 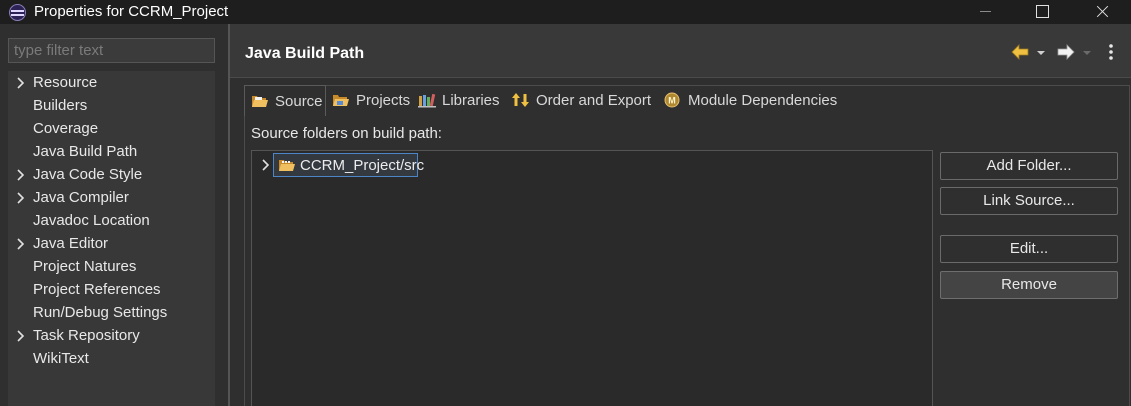 What do you see at coordinates (565, 12) in the screenshot?
I see `title-bar: Properties for CCRM_Project` at bounding box center [565, 12].